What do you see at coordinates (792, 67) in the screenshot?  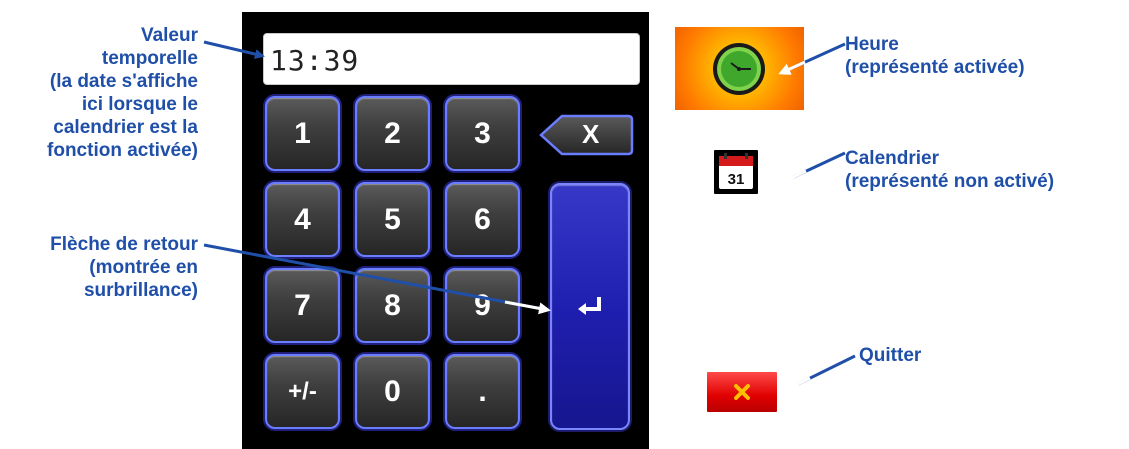 I see `callout-arrow-heure-white` at bounding box center [792, 67].